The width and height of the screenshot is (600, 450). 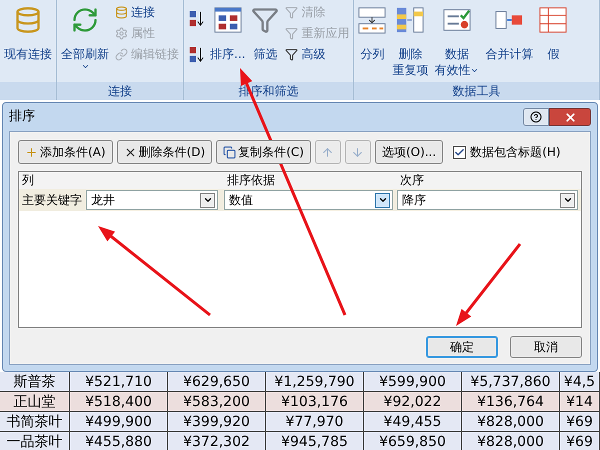 I want to click on toolbar-button: 复制条件(C), so click(x=263, y=152).